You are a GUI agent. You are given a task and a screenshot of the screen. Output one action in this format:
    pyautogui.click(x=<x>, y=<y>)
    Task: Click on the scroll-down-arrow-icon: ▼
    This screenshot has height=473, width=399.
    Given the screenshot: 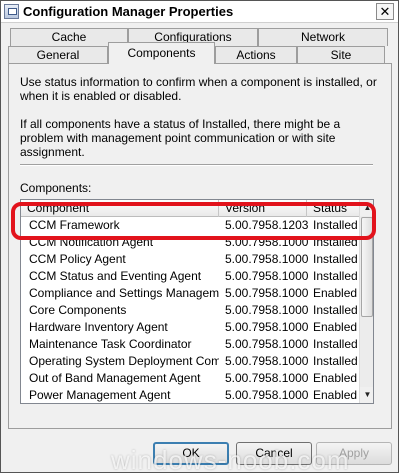 What is the action you would take?
    pyautogui.click(x=366, y=395)
    